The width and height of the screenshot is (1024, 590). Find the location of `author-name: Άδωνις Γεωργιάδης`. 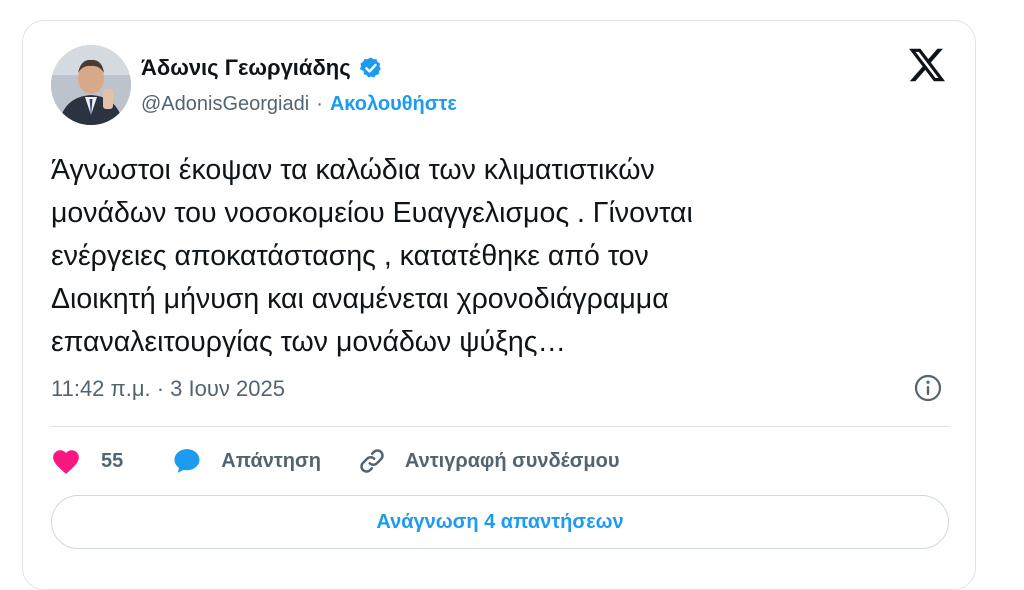

author-name: Άδωνις Γεωργιάδης is located at coordinates (246, 68).